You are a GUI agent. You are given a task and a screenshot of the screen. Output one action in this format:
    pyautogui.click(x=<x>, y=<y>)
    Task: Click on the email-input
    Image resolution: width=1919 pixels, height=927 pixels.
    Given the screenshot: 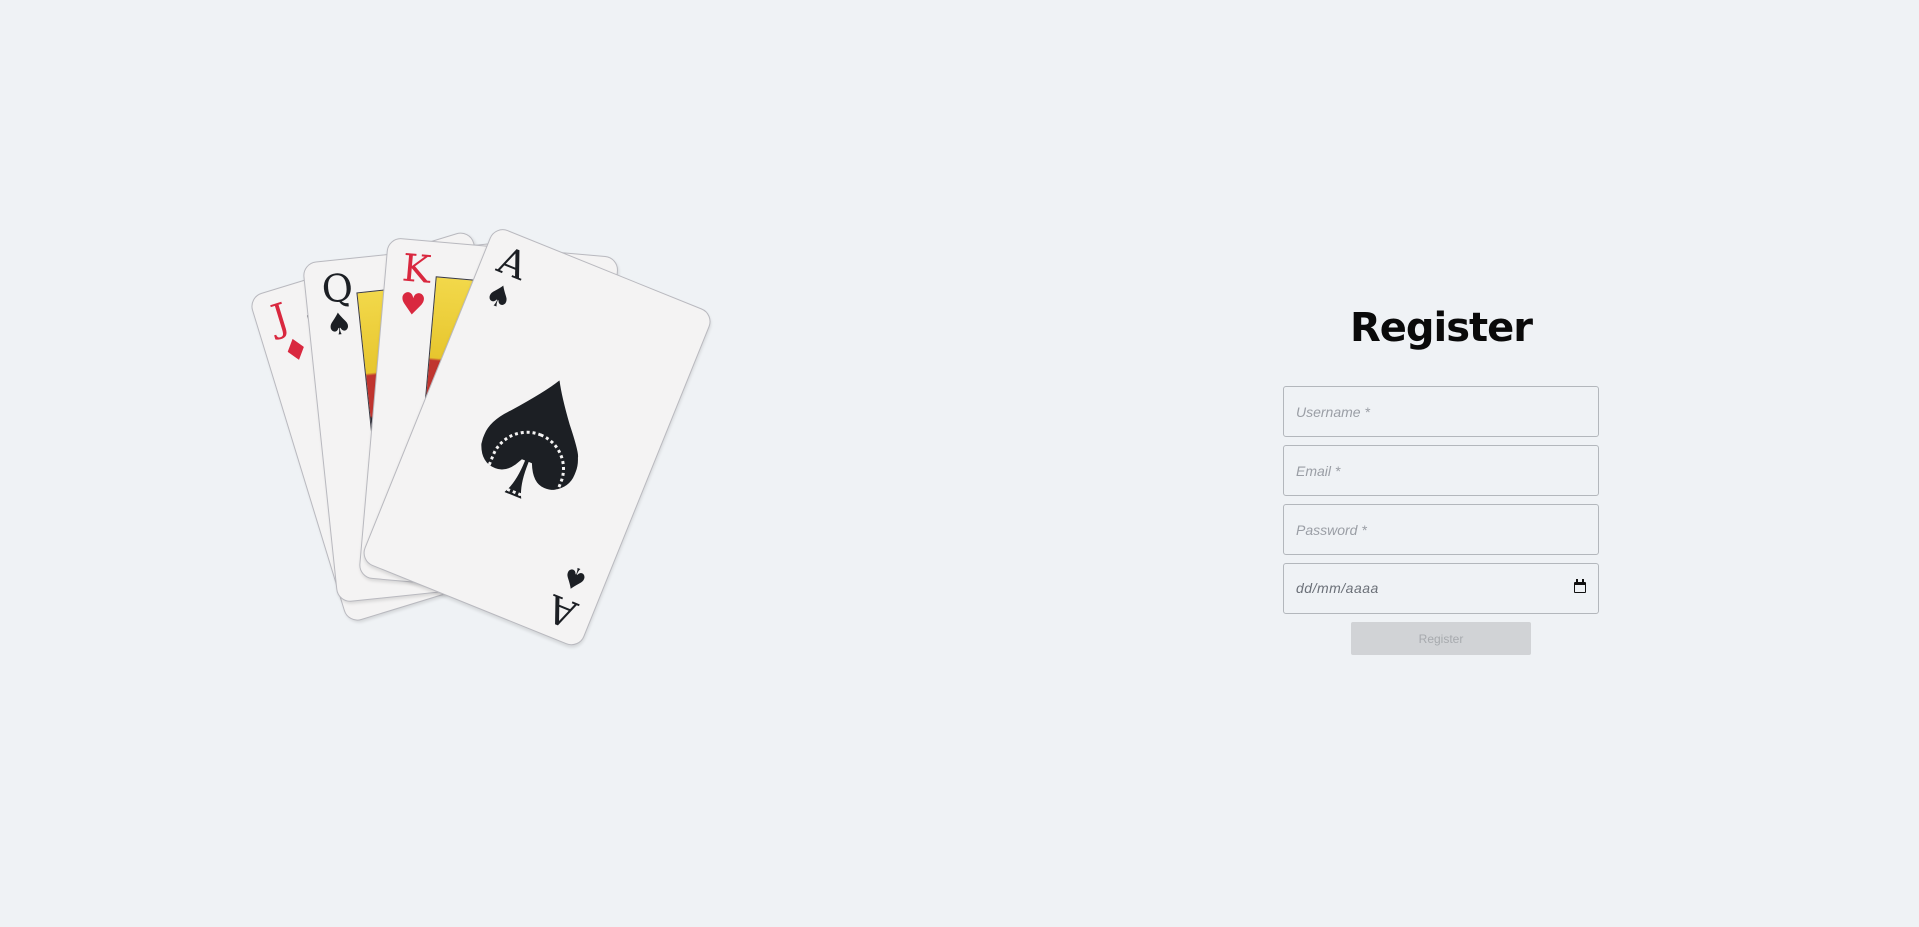 What is the action you would take?
    pyautogui.click(x=1441, y=470)
    